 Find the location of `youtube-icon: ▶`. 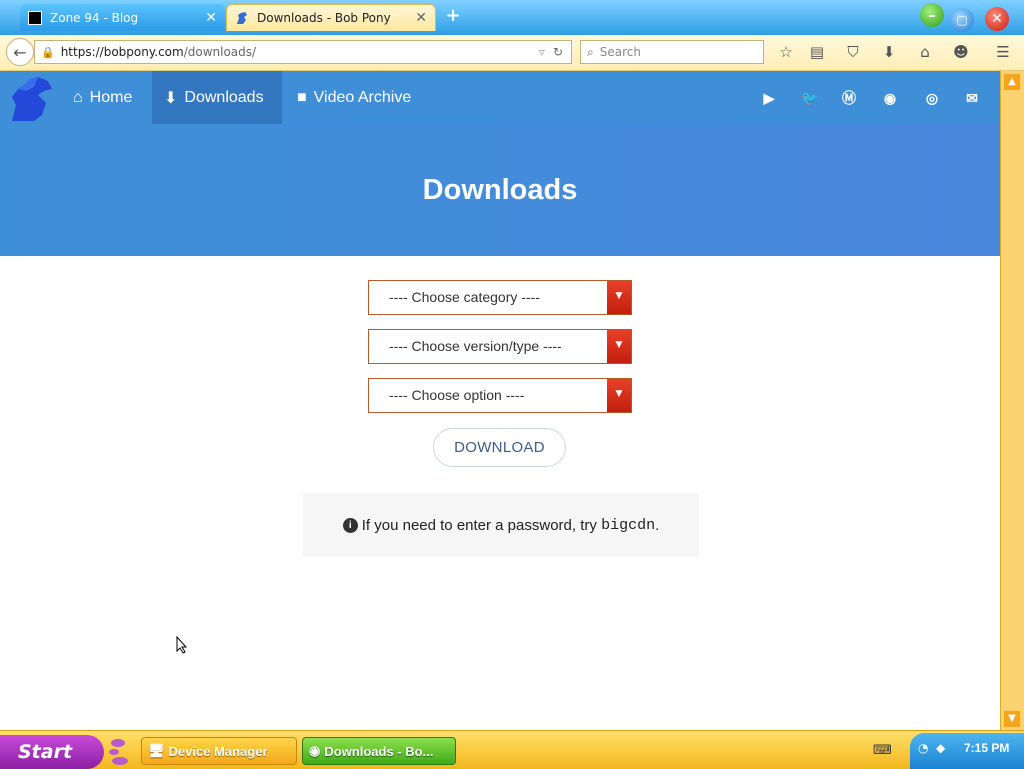

youtube-icon: ▶ is located at coordinates (769, 98).